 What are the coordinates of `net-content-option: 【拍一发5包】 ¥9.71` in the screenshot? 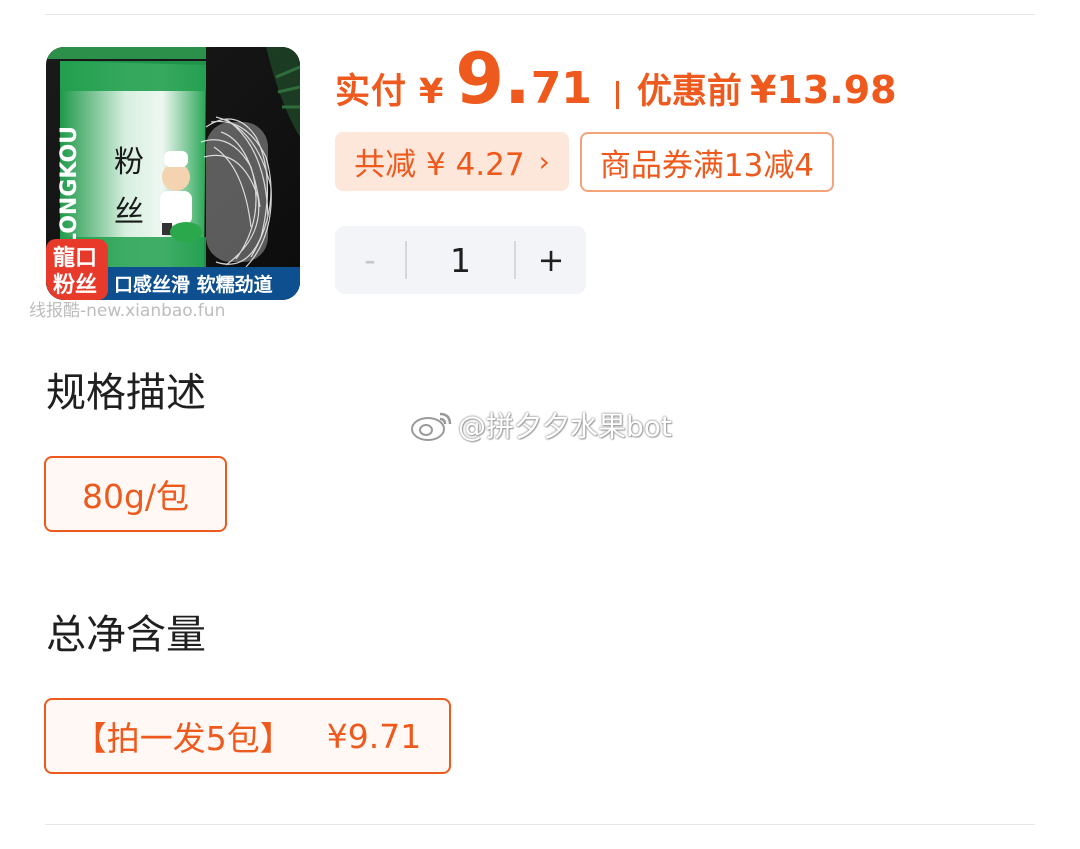 It's located at (247, 736).